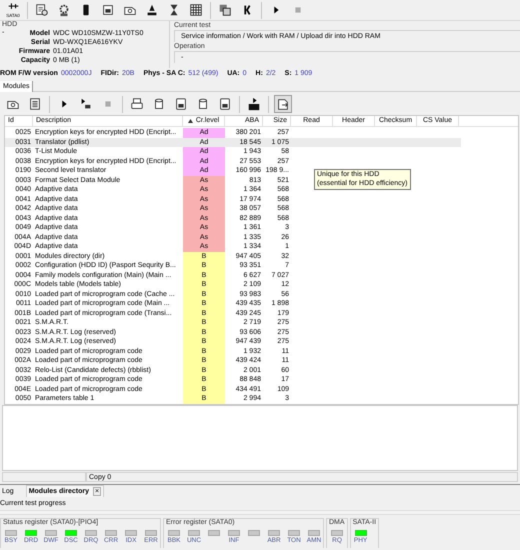 Image resolution: width=520 pixels, height=550 pixels. What do you see at coordinates (35, 104) in the screenshot?
I see `list-icon` at bounding box center [35, 104].